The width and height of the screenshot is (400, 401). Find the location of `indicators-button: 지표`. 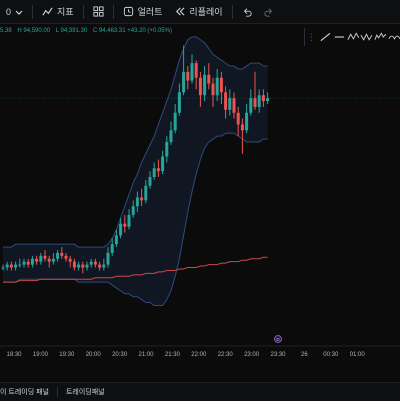

indicators-button: 지표 is located at coordinates (58, 11).